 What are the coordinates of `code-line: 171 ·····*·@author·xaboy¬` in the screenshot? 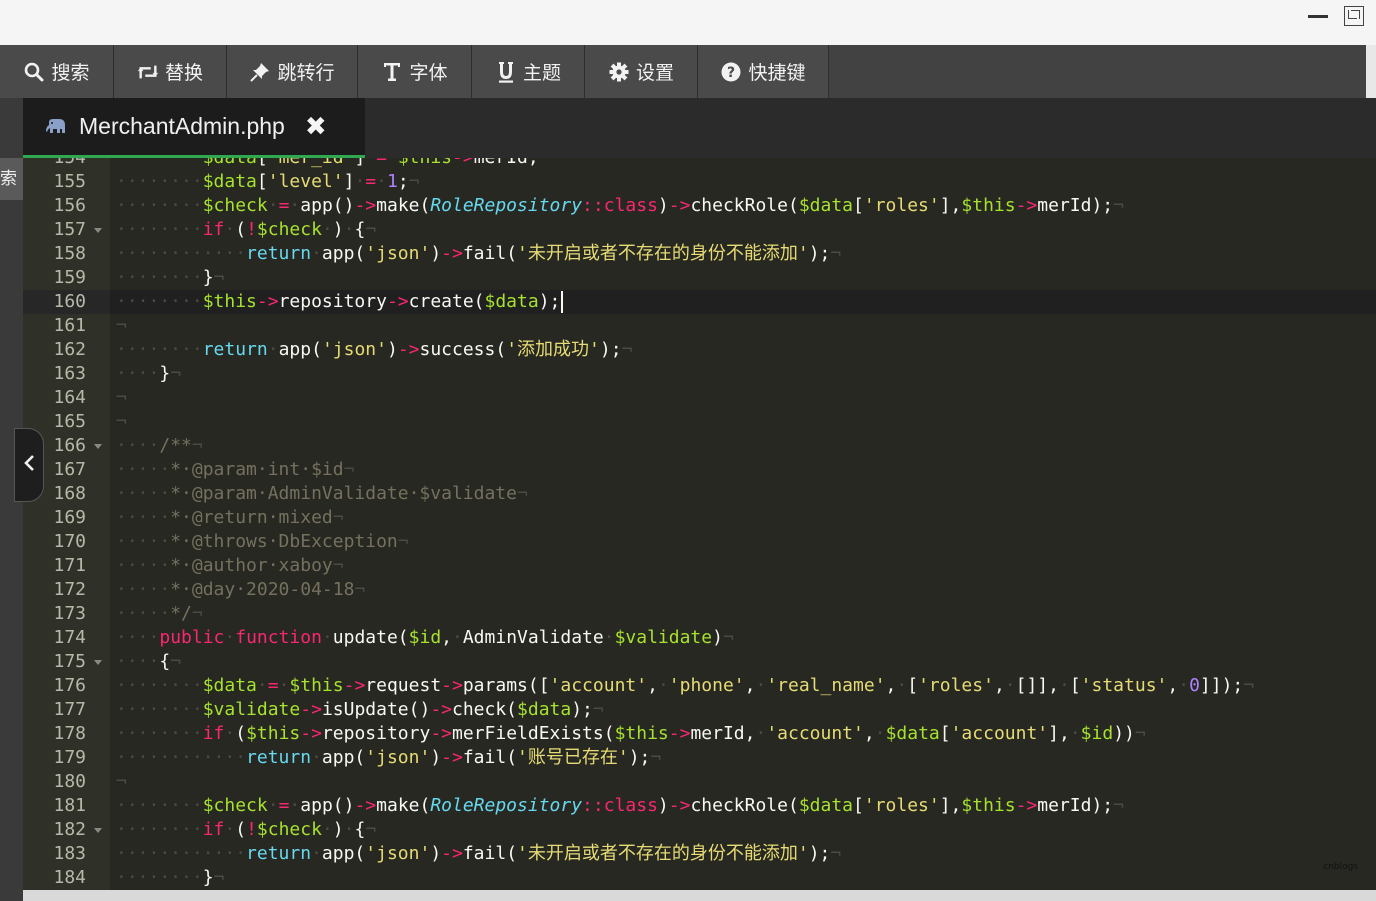 It's located at (699, 566).